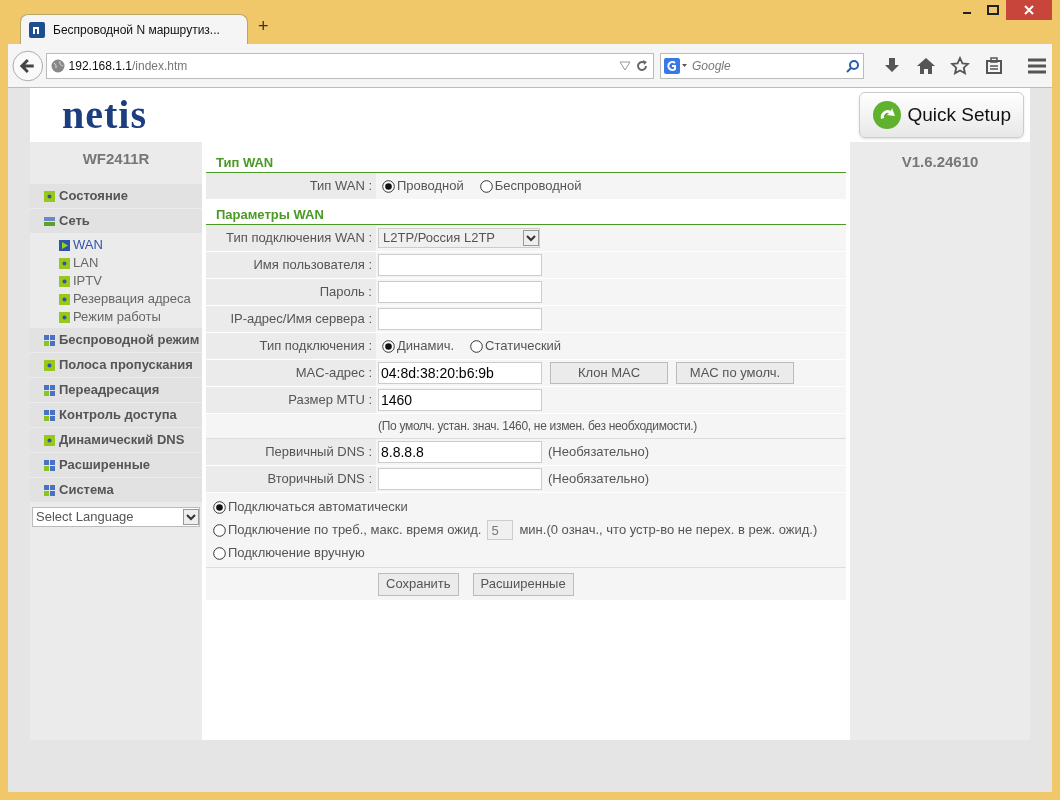 The image size is (1060, 800). I want to click on new-tab-button: +, so click(263, 26).